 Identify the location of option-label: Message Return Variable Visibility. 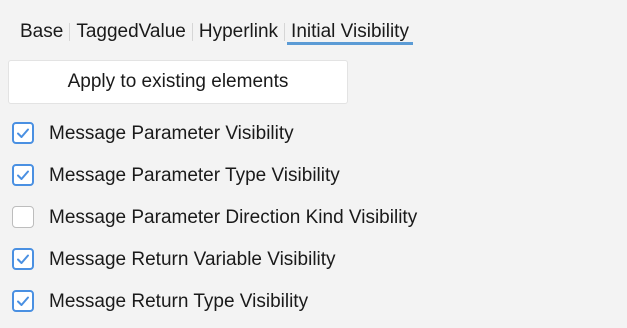
(192, 259).